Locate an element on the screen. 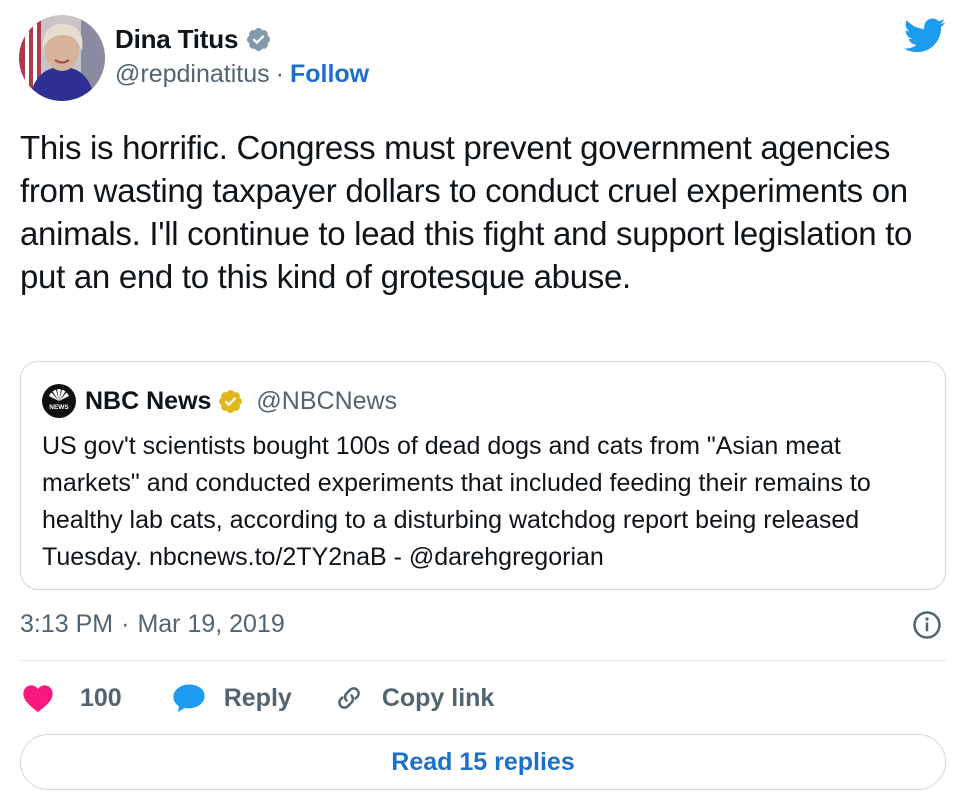 The width and height of the screenshot is (966, 812). tweet-date: Mar 19, 2019 is located at coordinates (211, 624).